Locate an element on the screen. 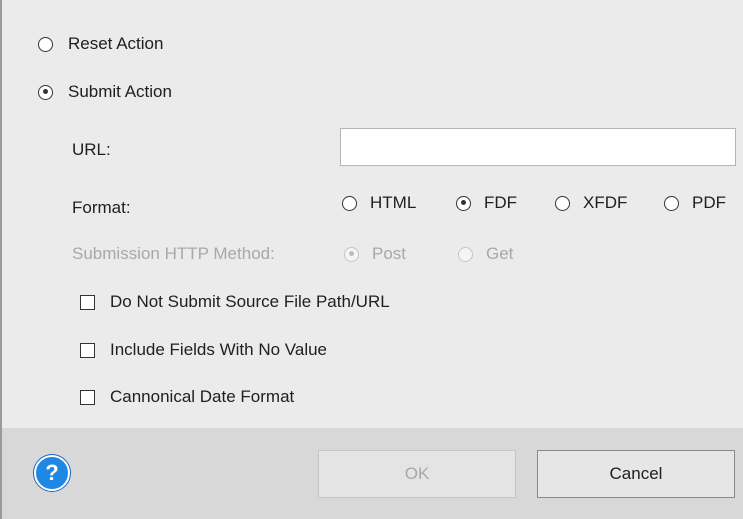  format-pdf-radio is located at coordinates (671, 203).